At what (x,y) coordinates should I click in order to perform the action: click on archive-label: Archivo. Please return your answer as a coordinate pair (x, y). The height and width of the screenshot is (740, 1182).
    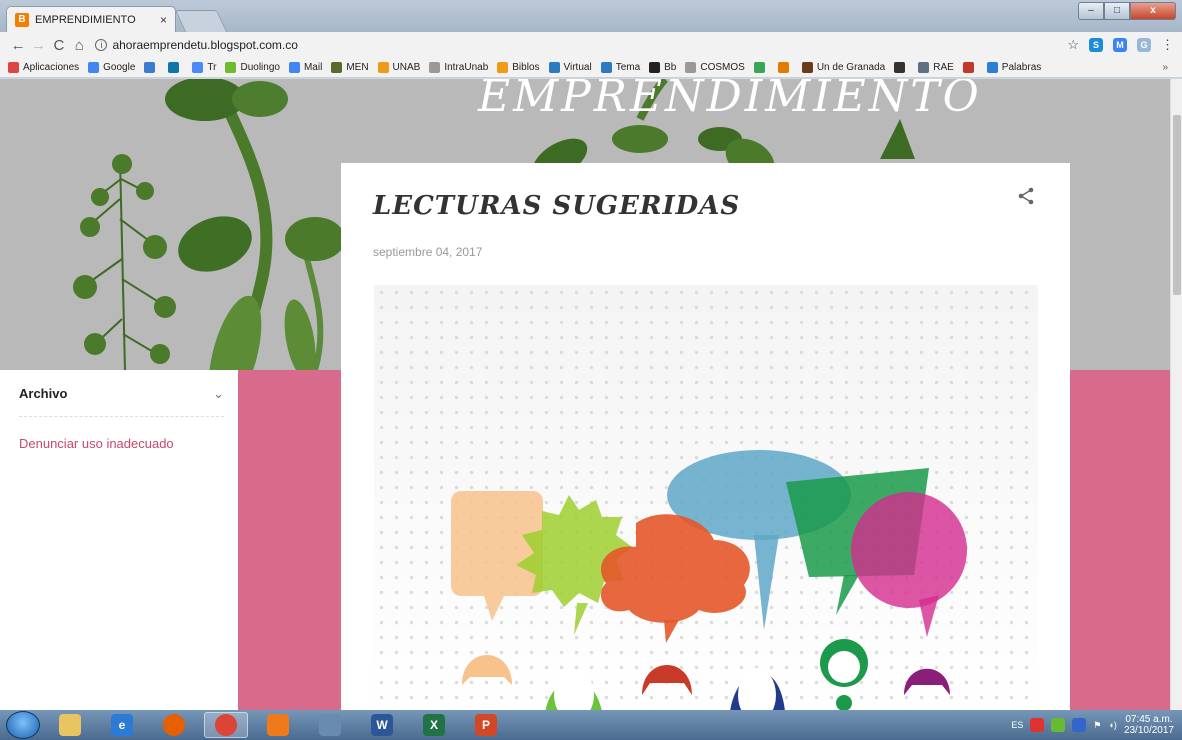
    Looking at the image, I should click on (43, 393).